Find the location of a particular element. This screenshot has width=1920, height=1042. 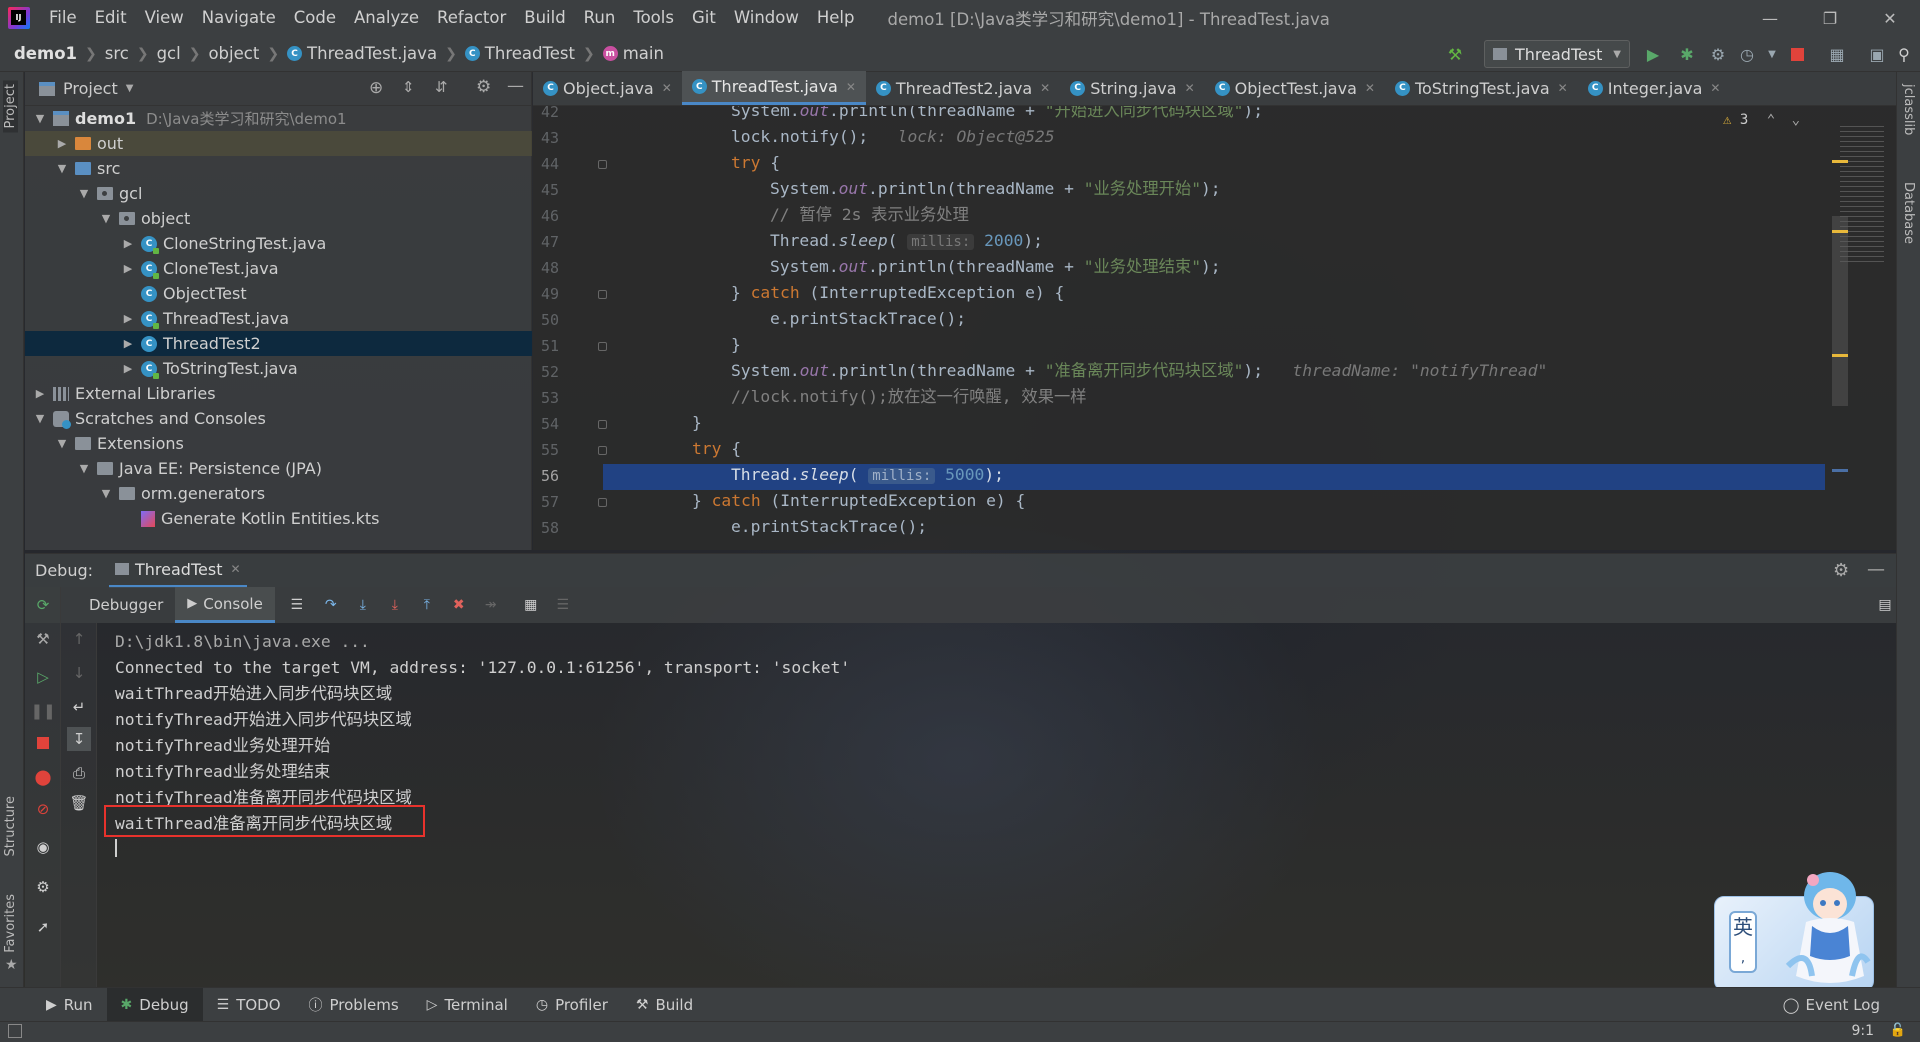

caret-position: 9:1 is located at coordinates (1862, 1031).